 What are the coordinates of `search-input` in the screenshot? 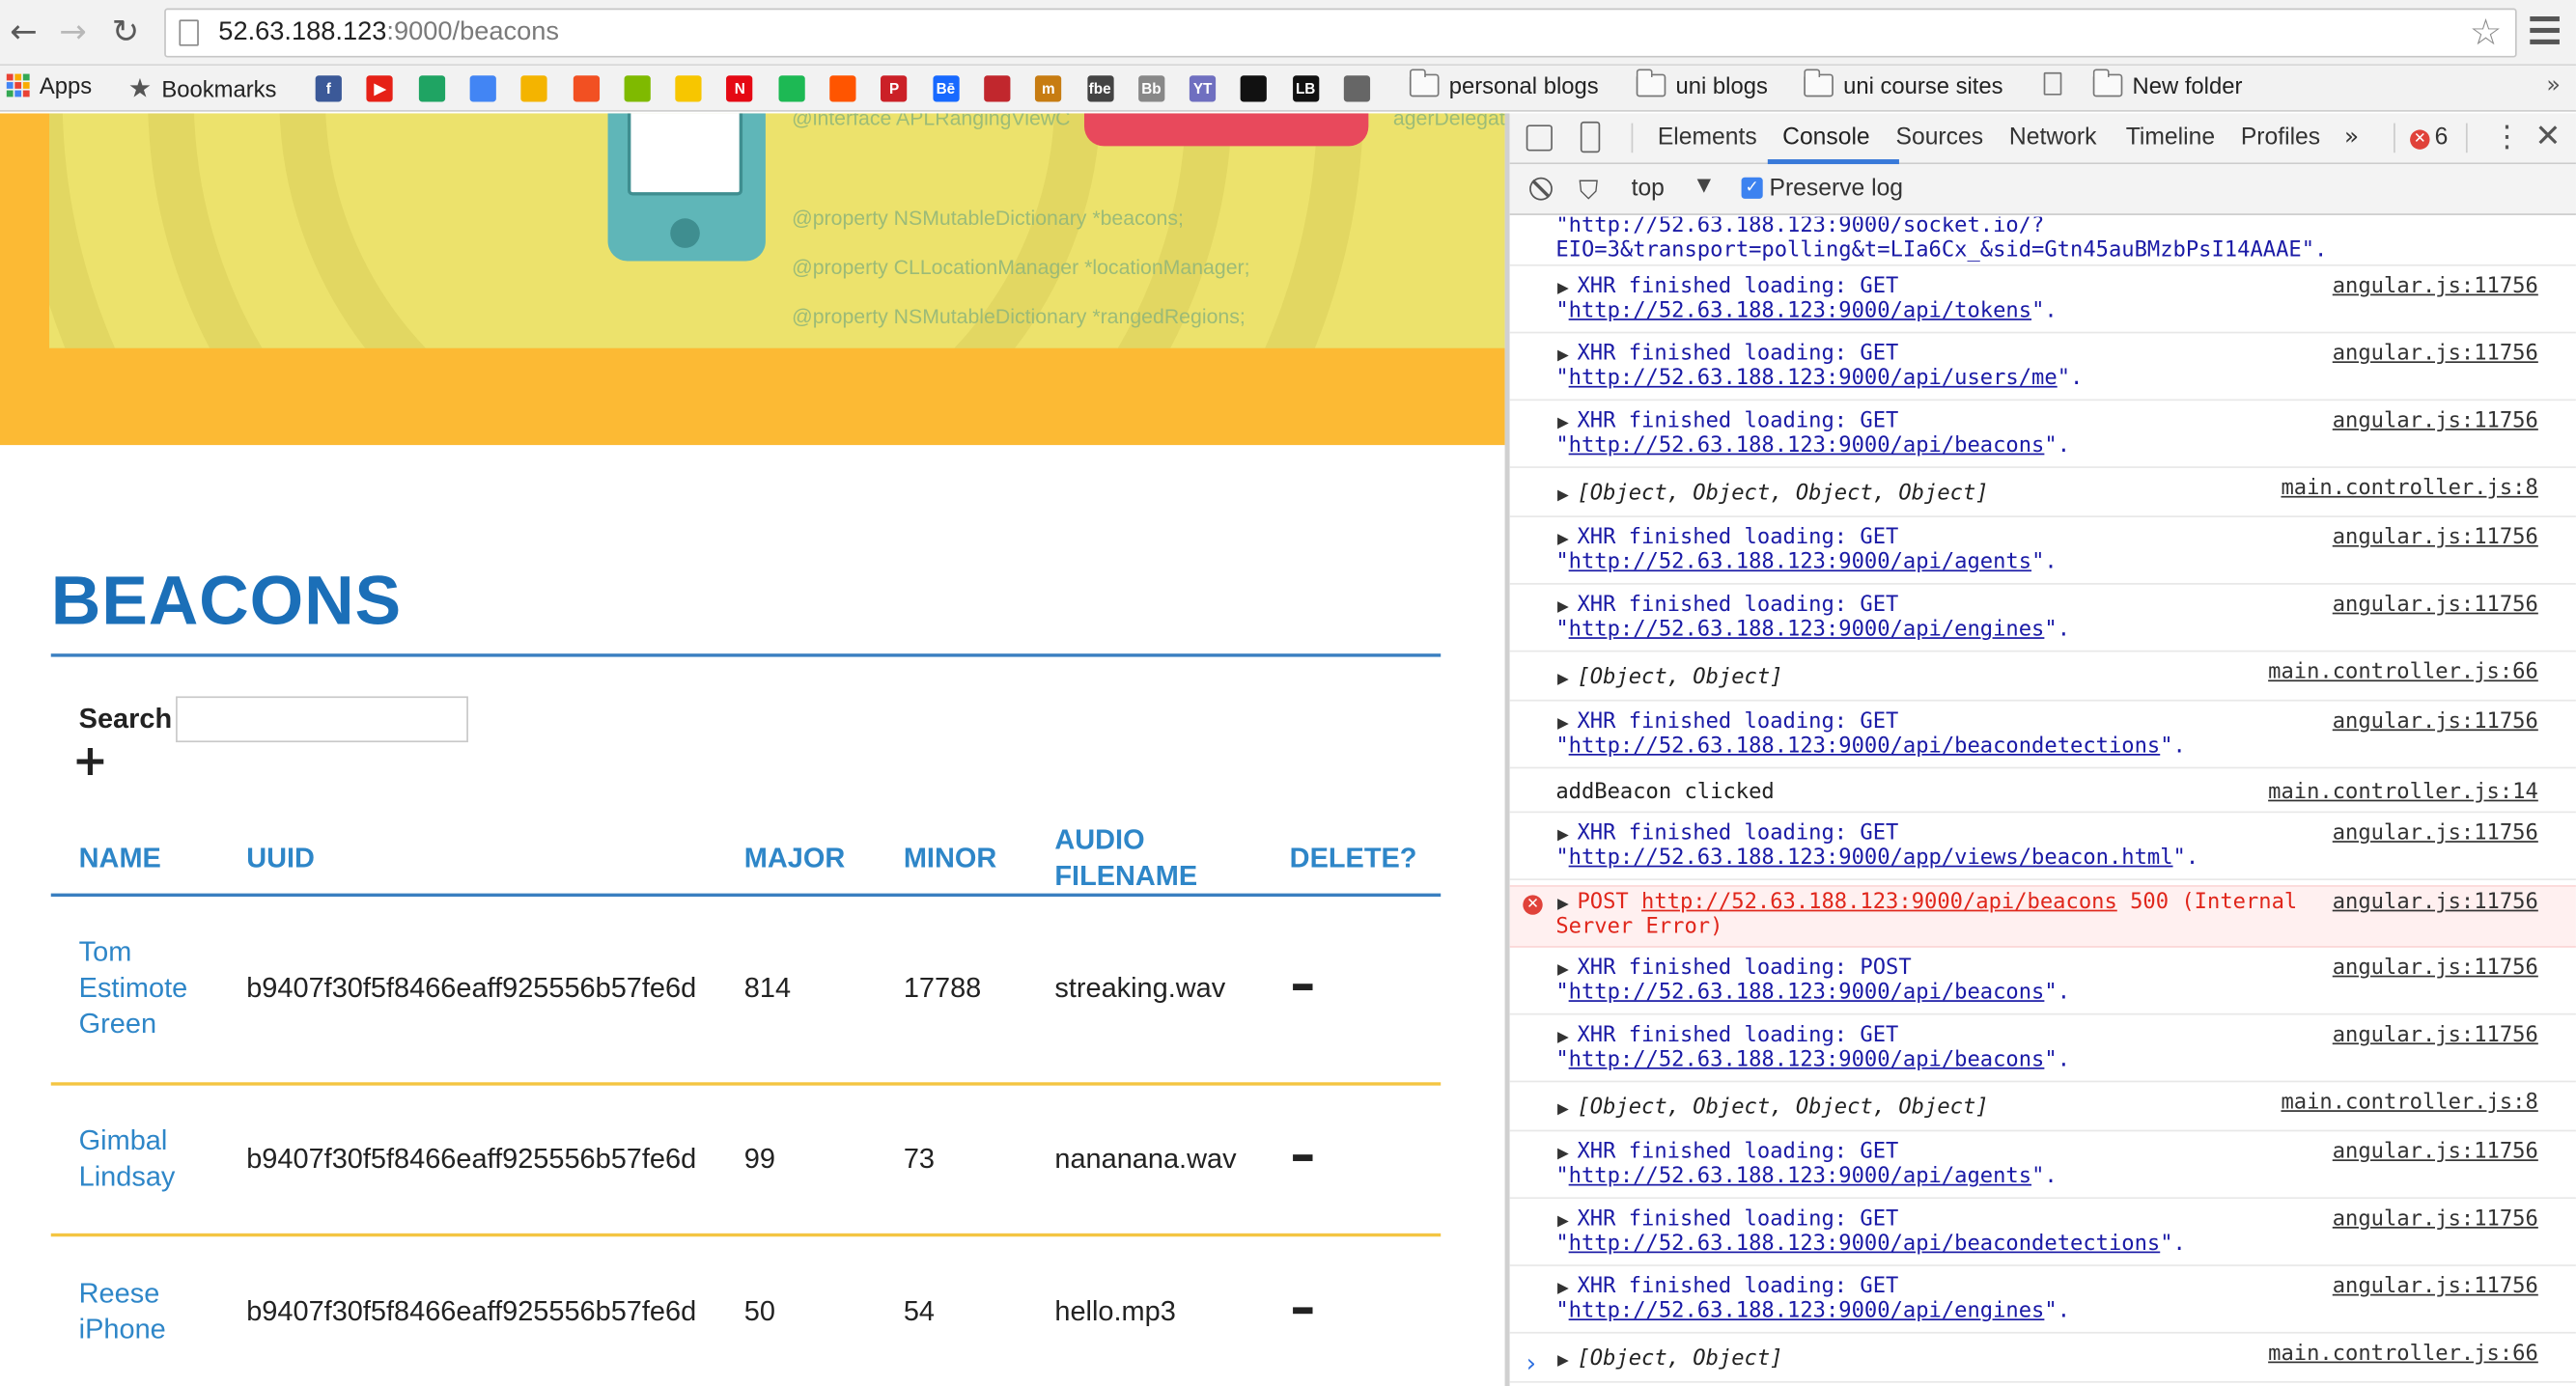 It's located at (322, 719).